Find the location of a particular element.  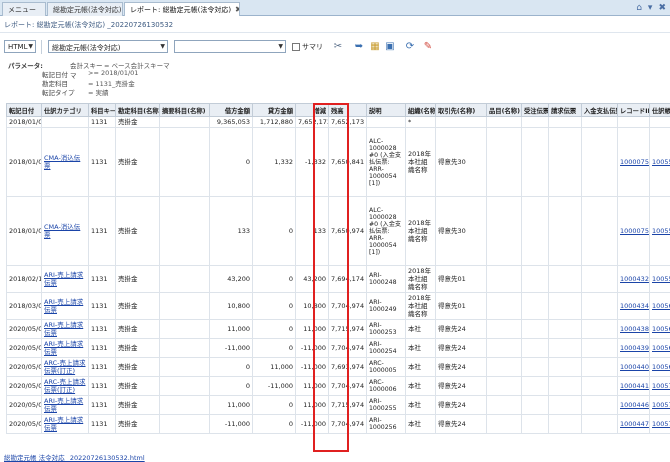

column-header: 受注伝票 is located at coordinates (535, 110).